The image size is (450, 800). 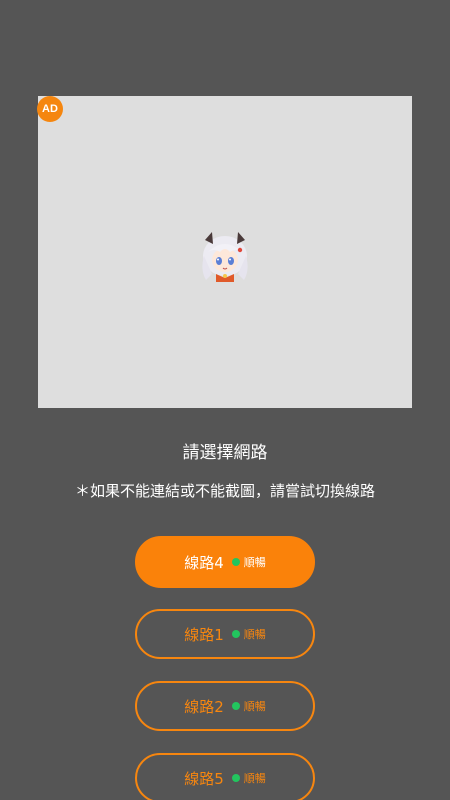 I want to click on route-label: 線路4, so click(x=204, y=562).